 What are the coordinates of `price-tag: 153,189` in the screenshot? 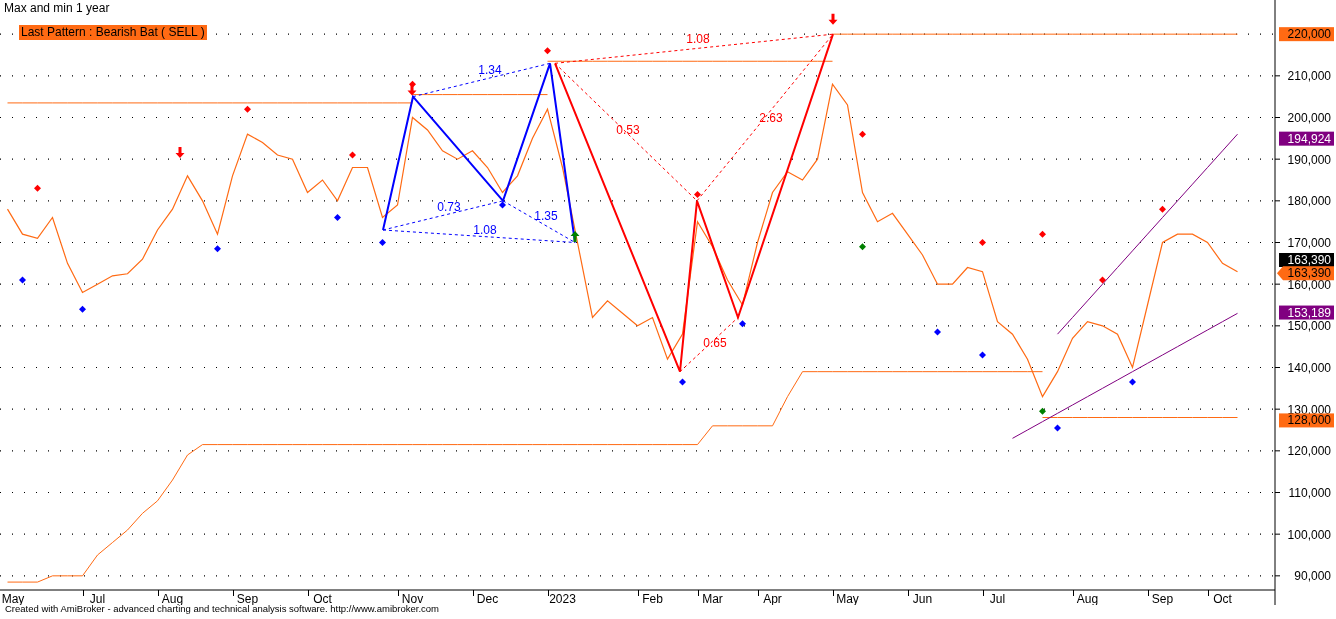 It's located at (1306, 312).